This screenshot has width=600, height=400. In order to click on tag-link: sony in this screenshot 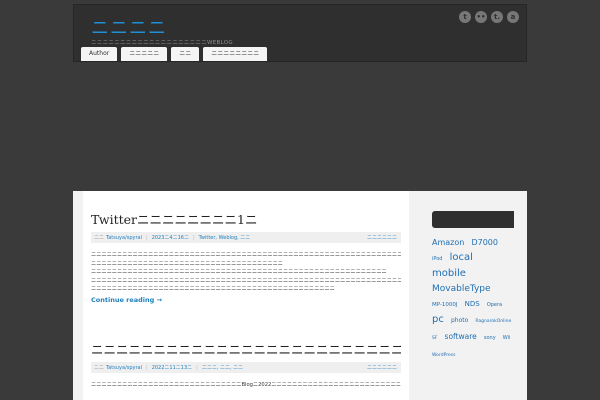, I will do `click(490, 338)`.